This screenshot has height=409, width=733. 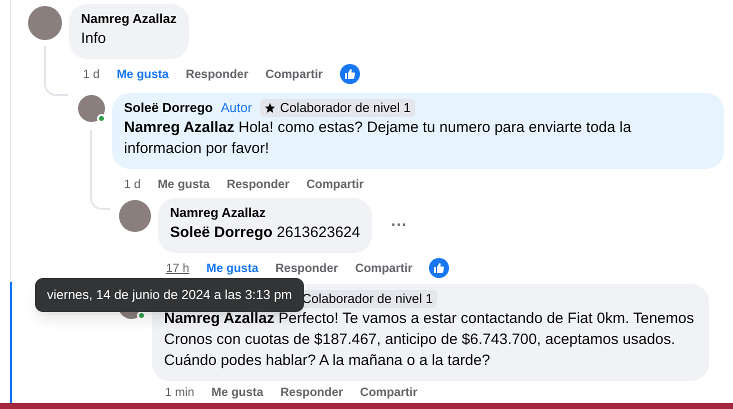 I want to click on thread-line, so click(x=56, y=71).